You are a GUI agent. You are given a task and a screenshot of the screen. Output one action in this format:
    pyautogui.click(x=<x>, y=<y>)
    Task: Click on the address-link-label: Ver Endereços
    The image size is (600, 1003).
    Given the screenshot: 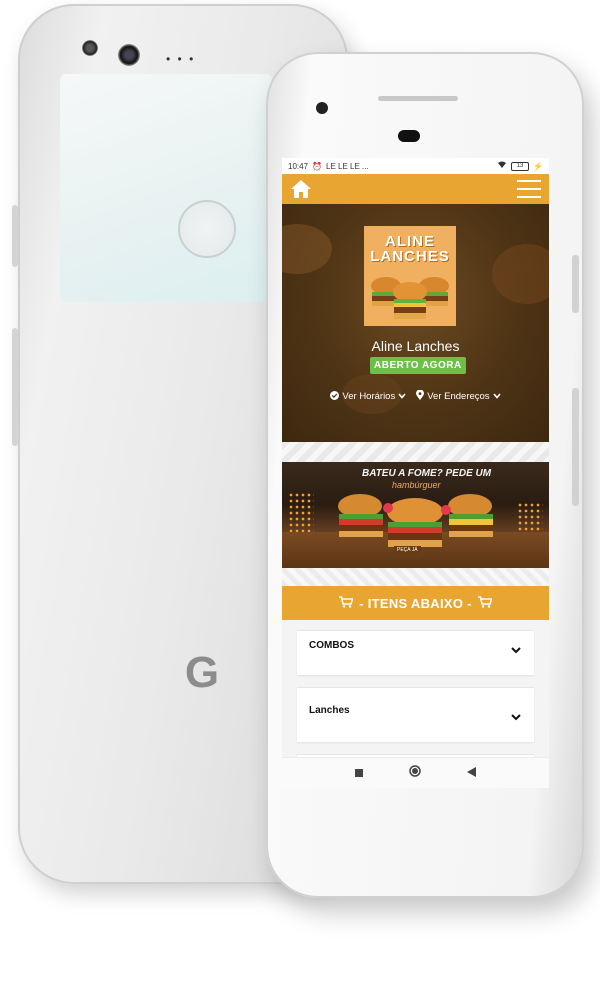 What is the action you would take?
    pyautogui.click(x=458, y=396)
    